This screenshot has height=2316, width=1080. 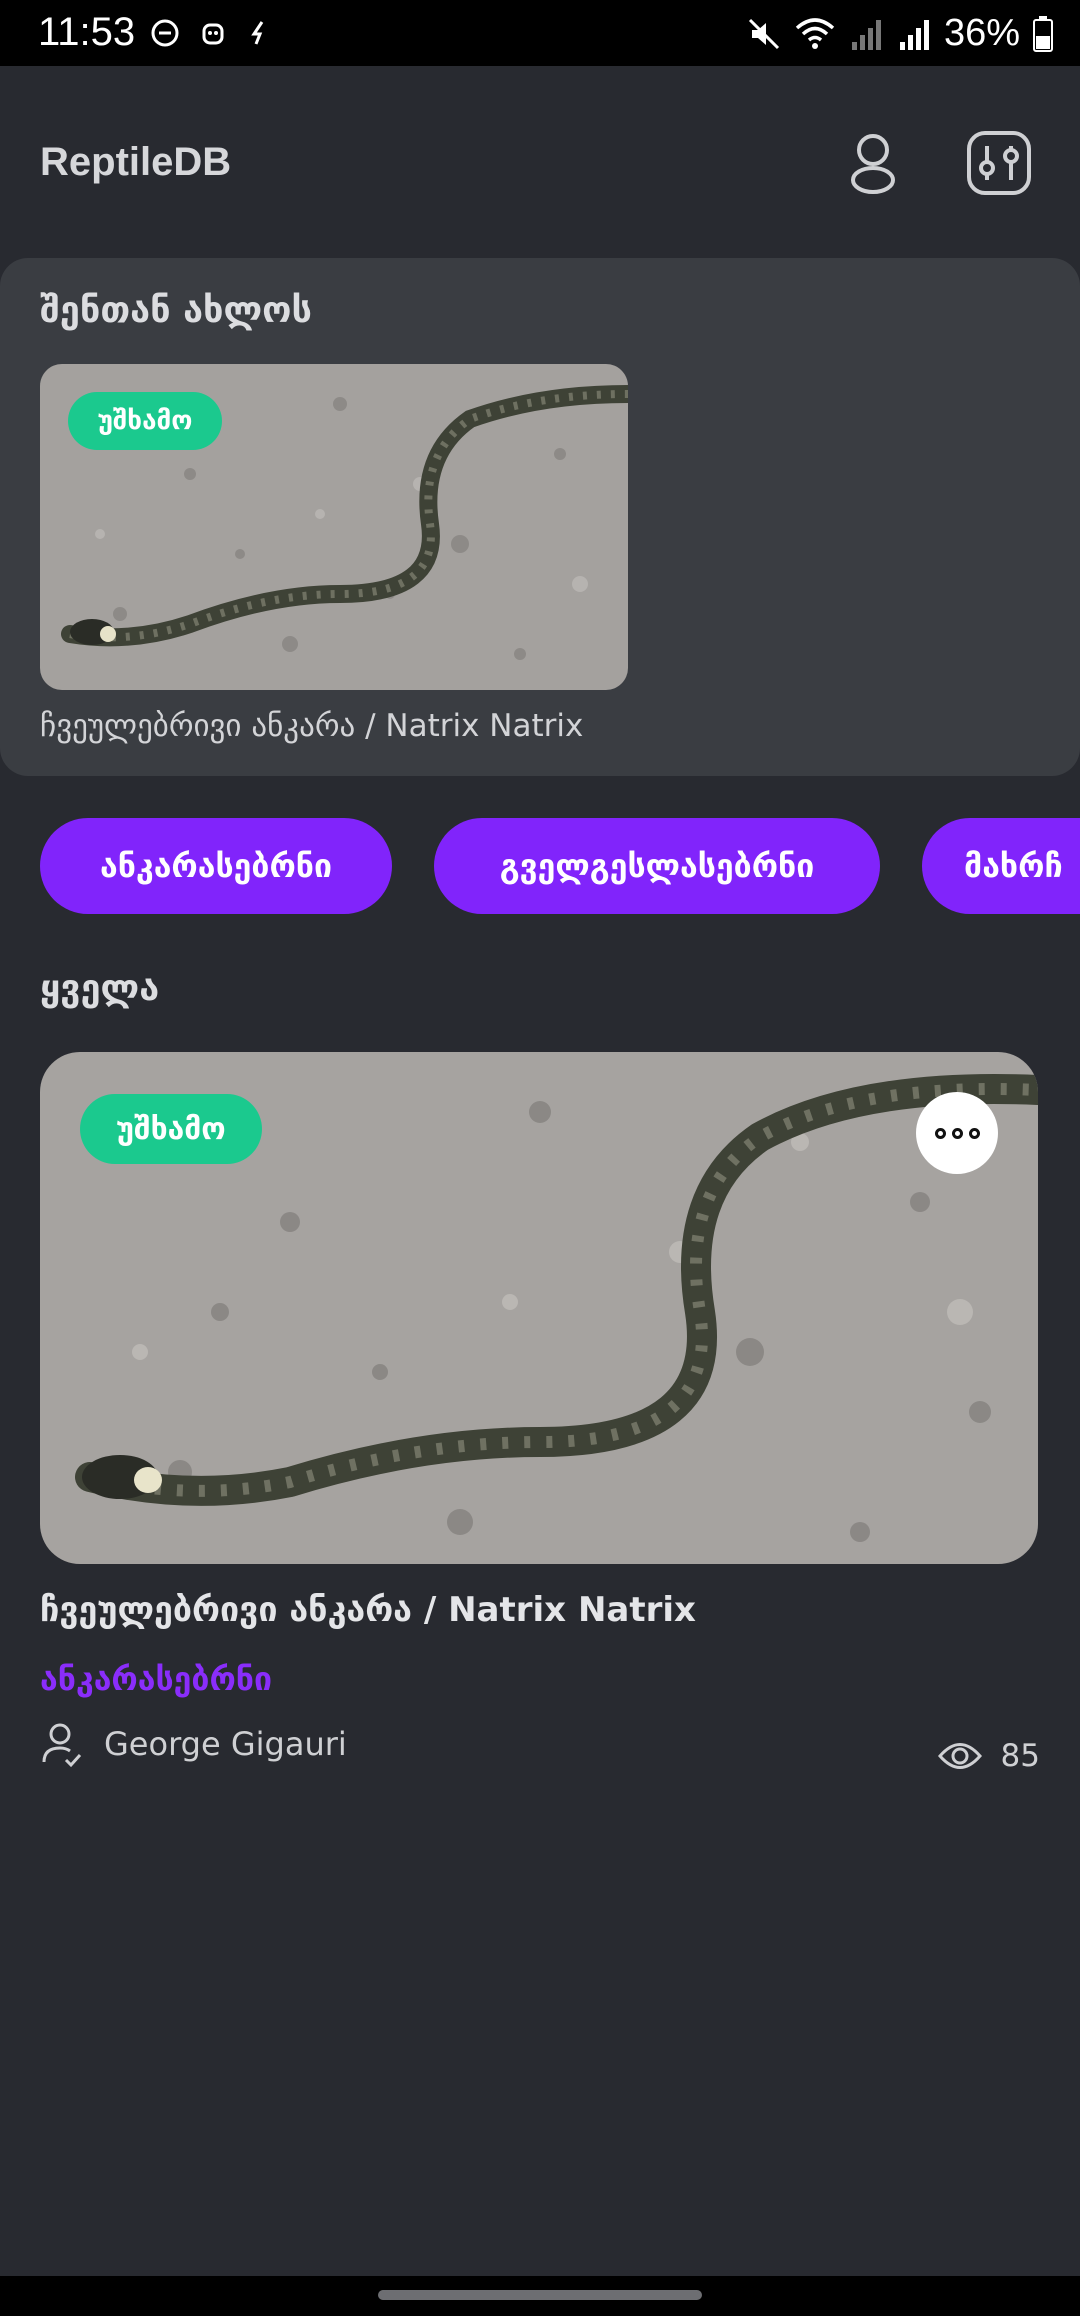 I want to click on battery-percent: 36%, so click(x=981, y=33).